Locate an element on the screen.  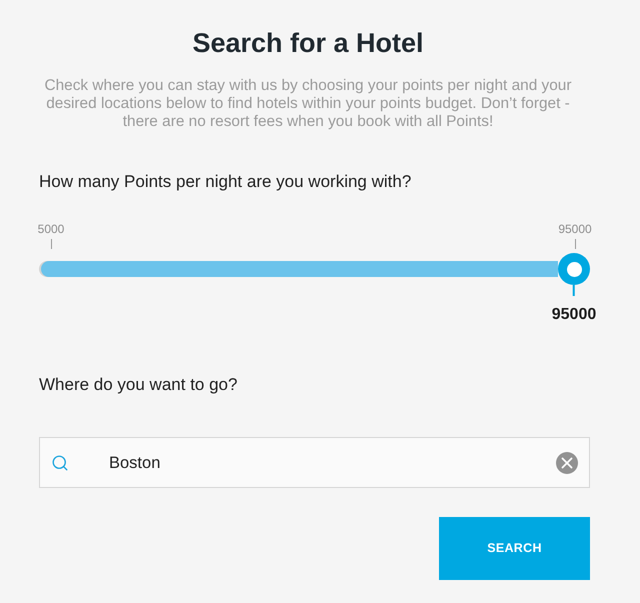
destination-field: Boston is located at coordinates (314, 462).